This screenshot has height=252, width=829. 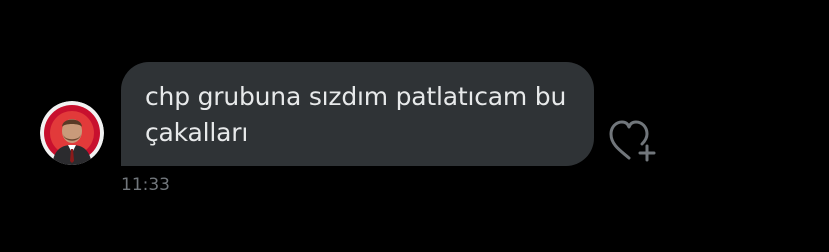 I want to click on heart-plus-icon, so click(x=632, y=141).